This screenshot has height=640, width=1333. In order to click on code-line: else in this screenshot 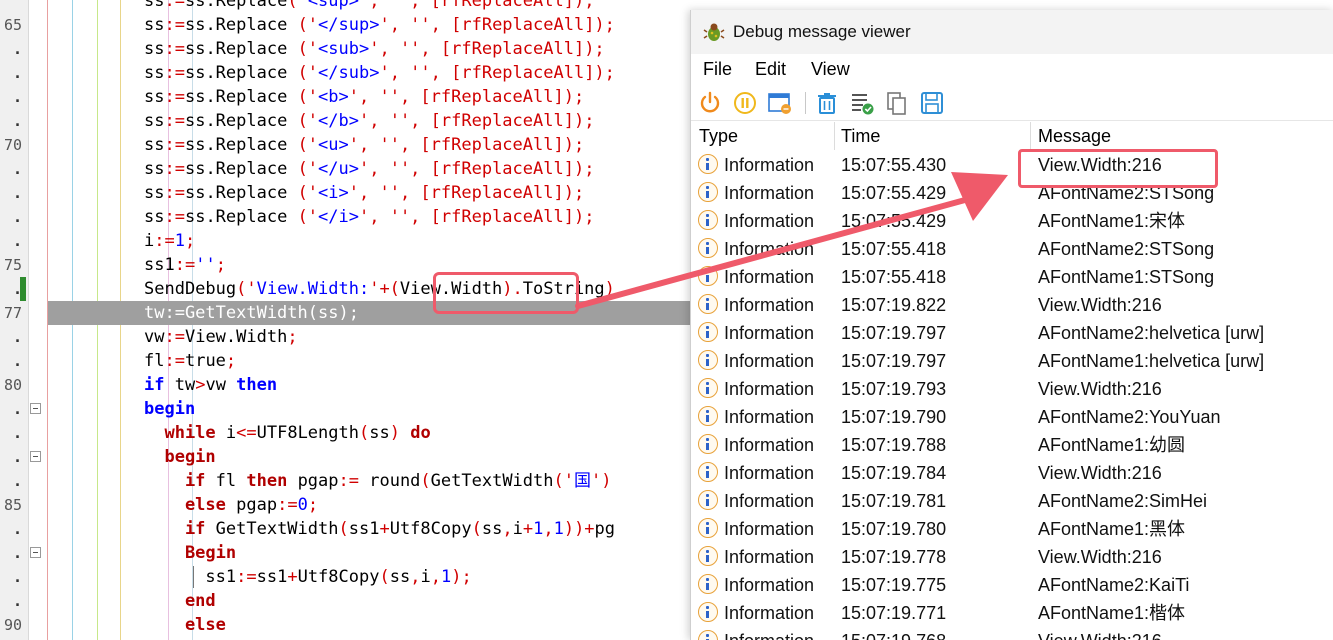, I will do `click(185, 625)`.